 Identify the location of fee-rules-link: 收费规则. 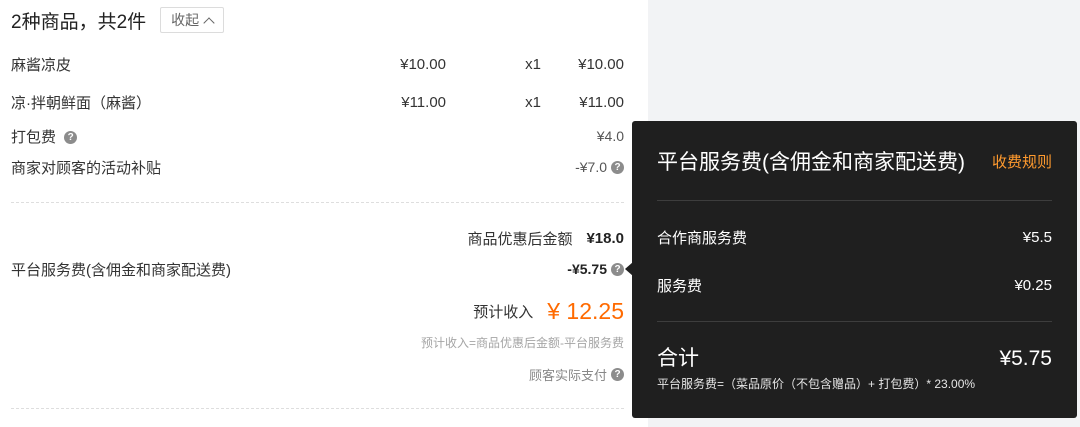
(1022, 161).